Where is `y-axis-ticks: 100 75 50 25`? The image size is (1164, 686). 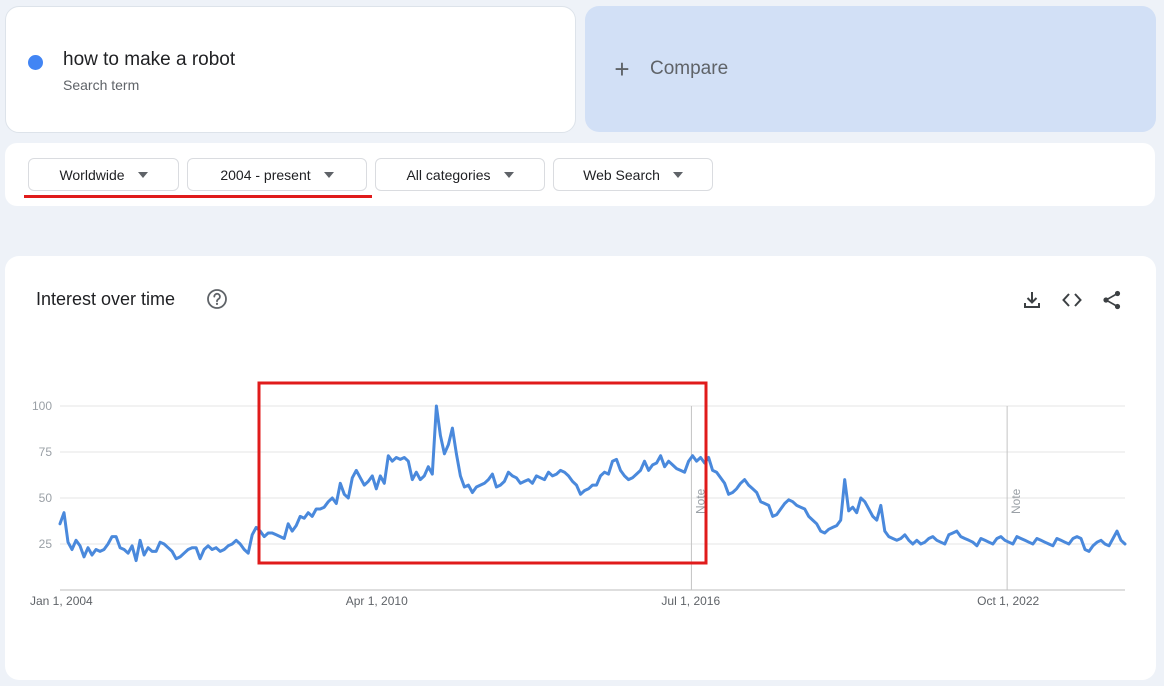
y-axis-ticks: 100 75 50 25 is located at coordinates (42, 475).